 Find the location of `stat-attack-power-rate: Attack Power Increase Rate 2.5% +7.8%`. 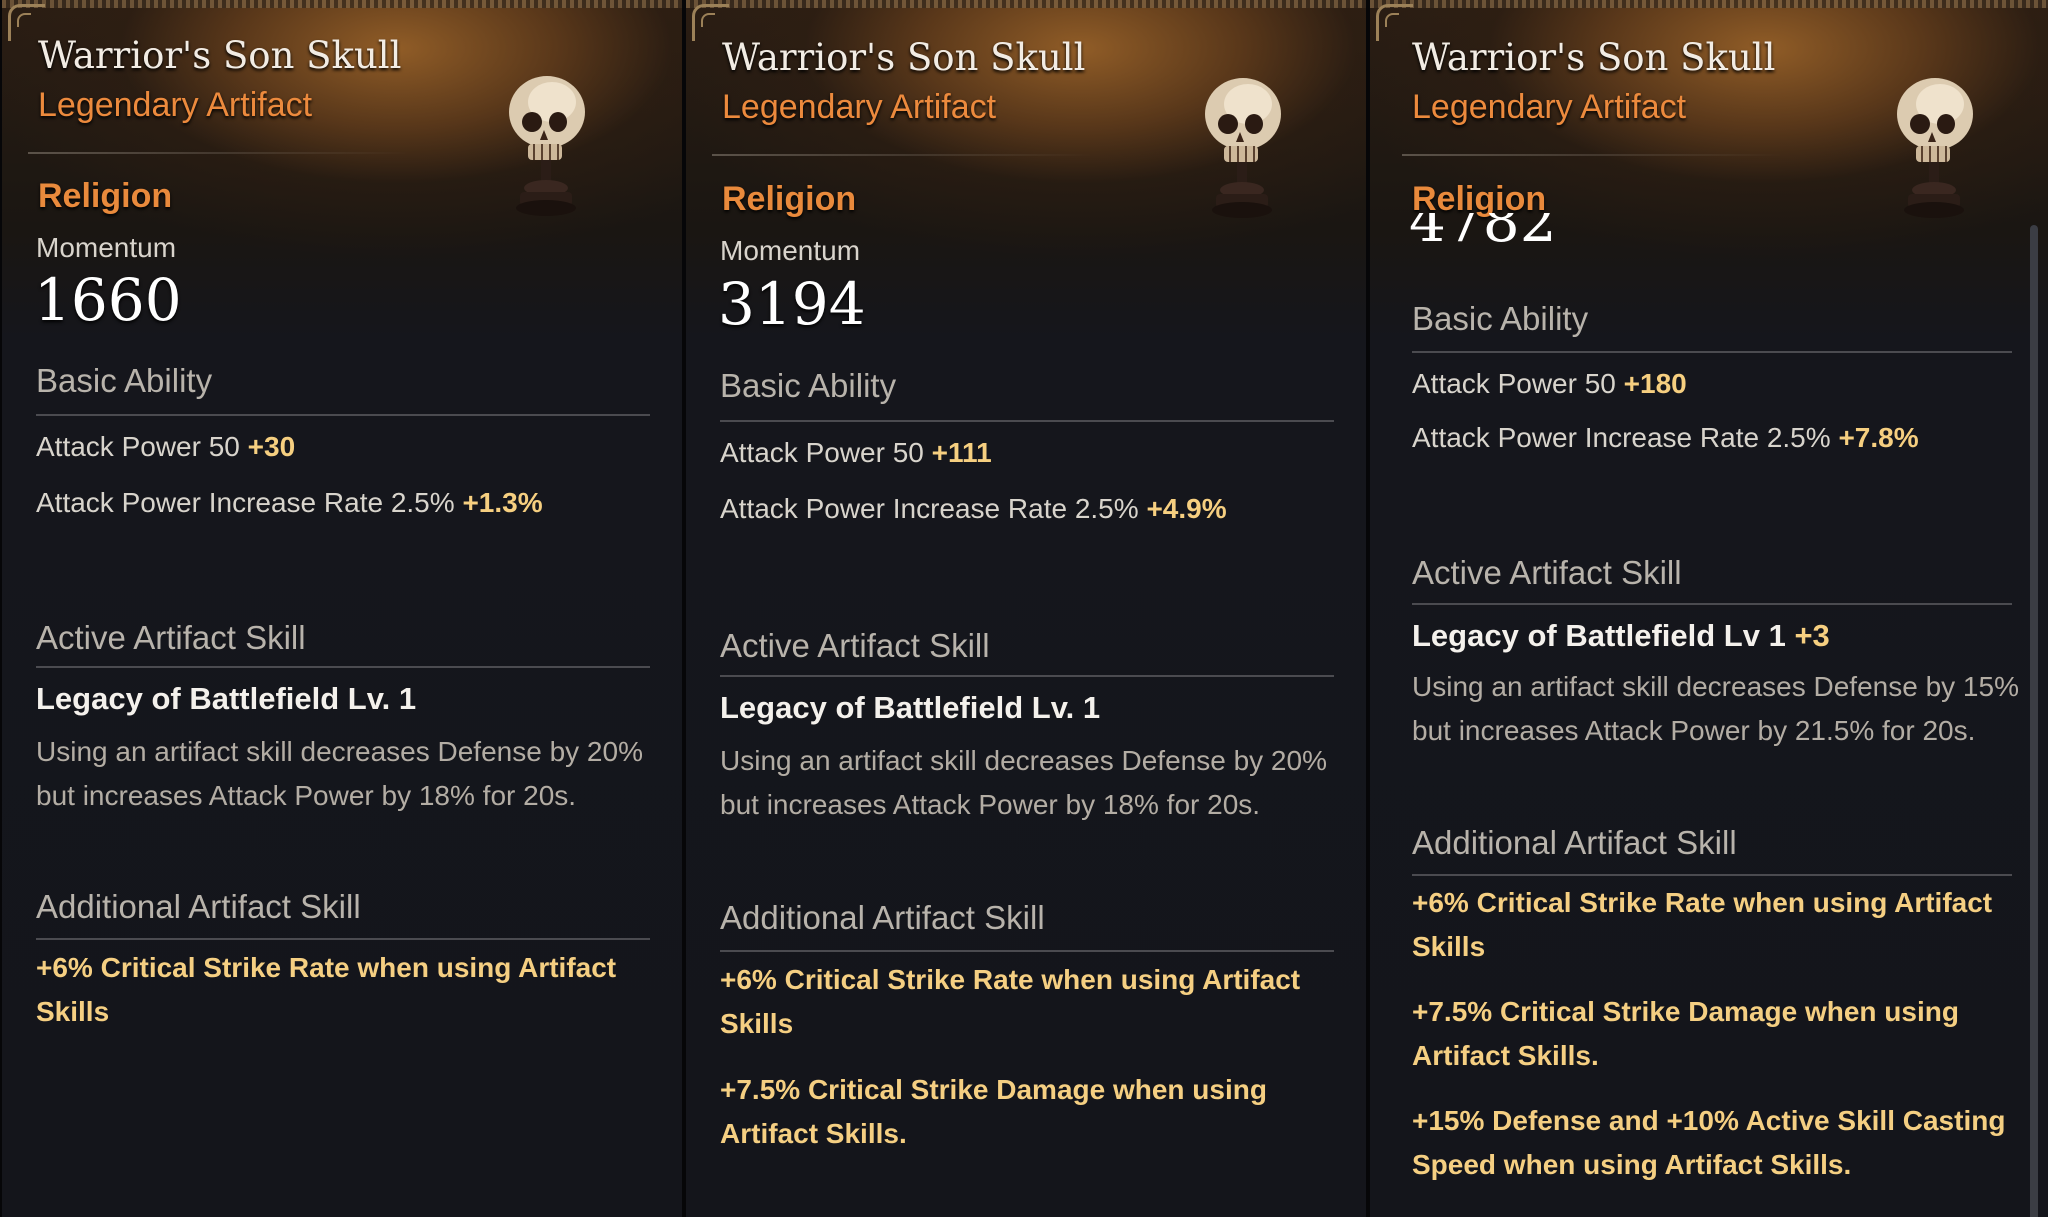

stat-attack-power-rate: Attack Power Increase Rate 2.5% +7.8% is located at coordinates (1665, 438).